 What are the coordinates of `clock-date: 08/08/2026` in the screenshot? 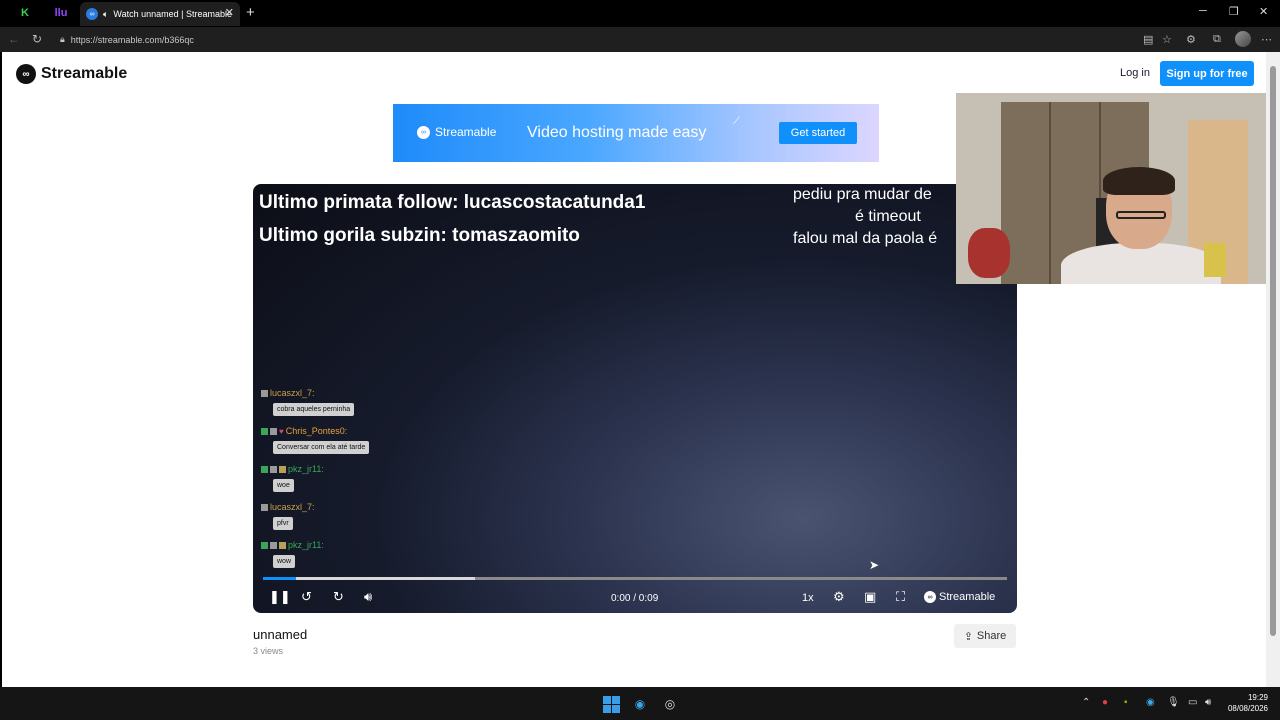 It's located at (1247, 708).